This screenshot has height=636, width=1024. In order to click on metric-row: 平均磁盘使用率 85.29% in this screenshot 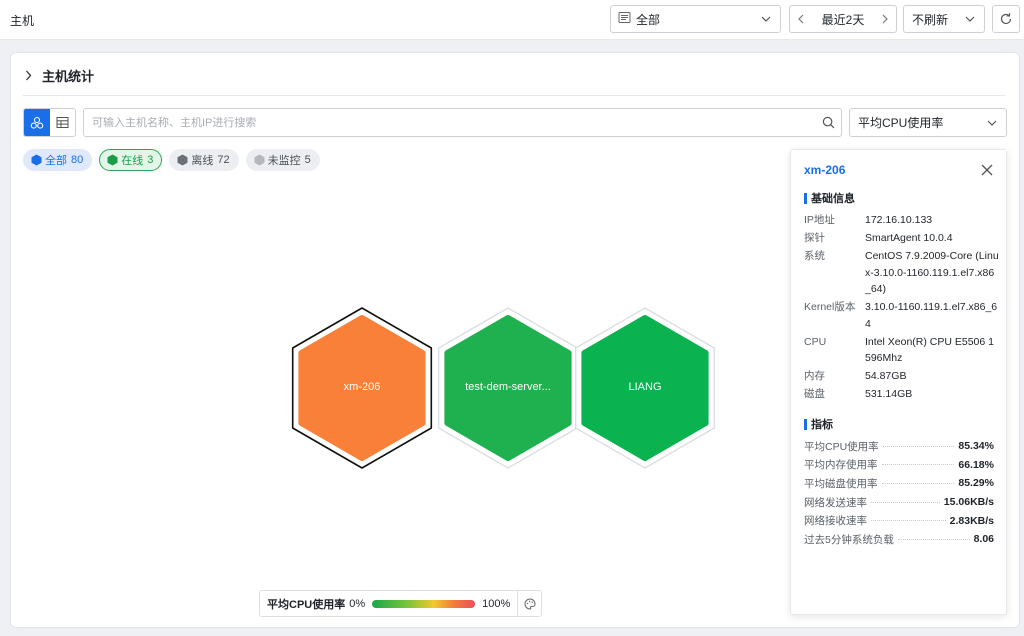, I will do `click(899, 483)`.